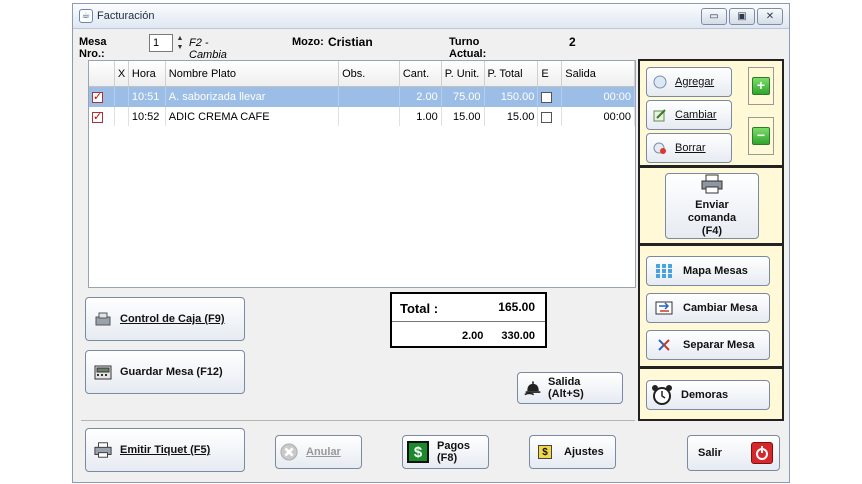 This screenshot has width=862, height=484. What do you see at coordinates (566, 394) in the screenshot?
I see `salida-shortcut: (Alt+S)` at bounding box center [566, 394].